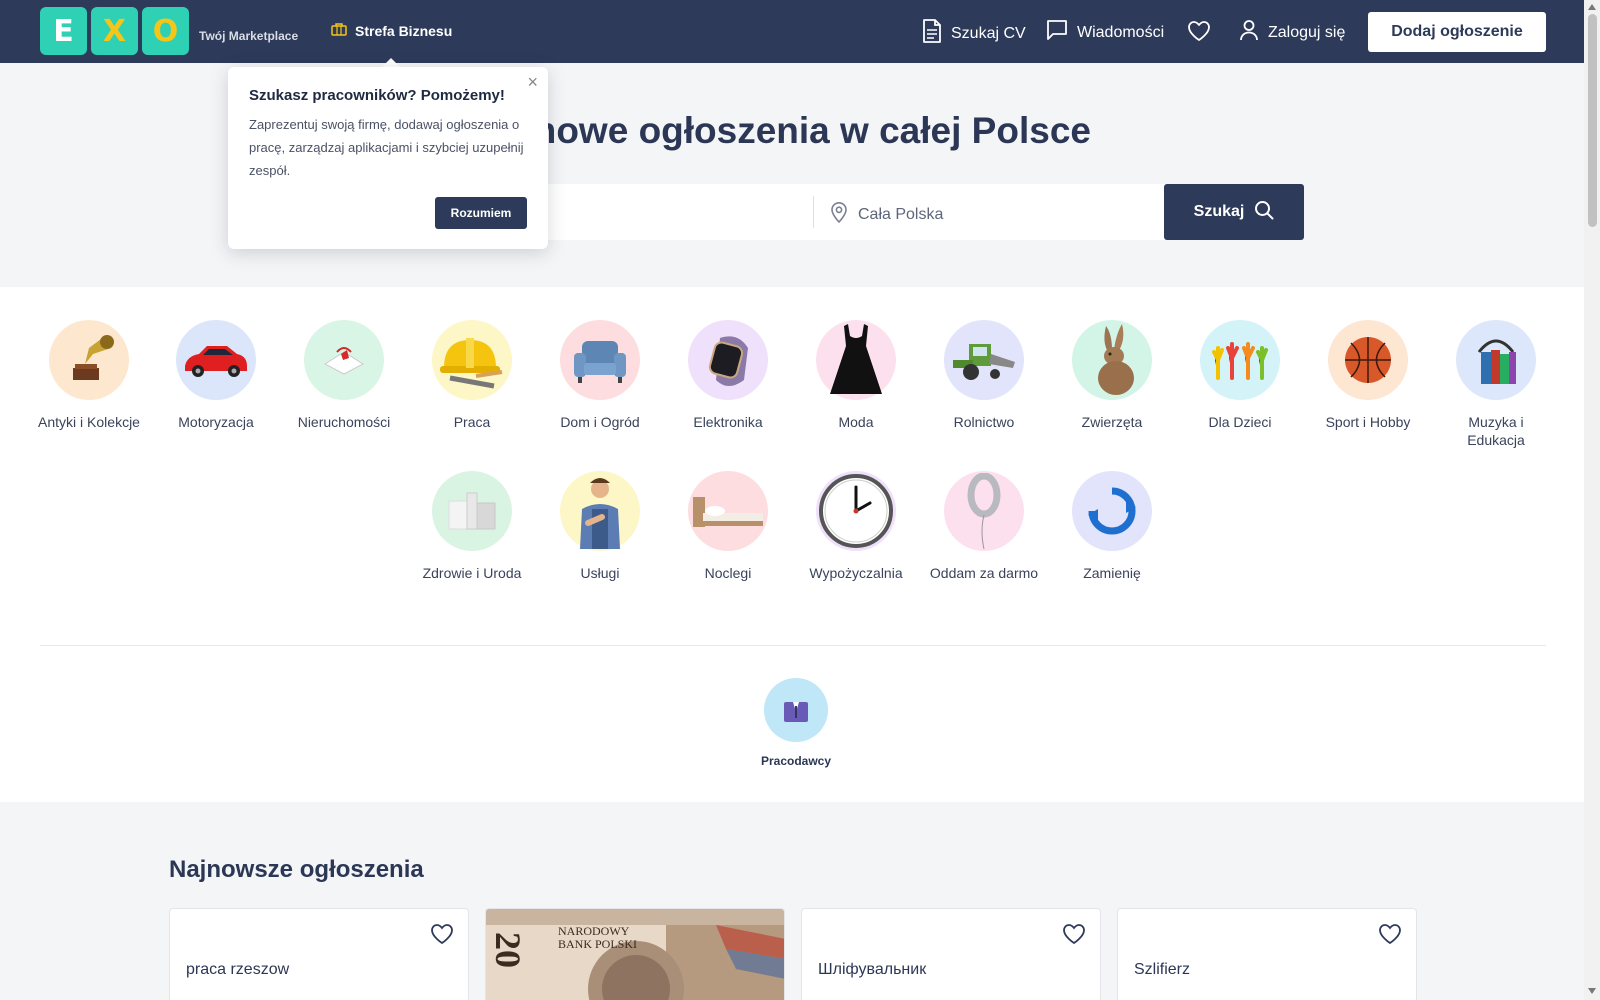 This screenshot has height=1000, width=1600. What do you see at coordinates (344, 422) in the screenshot?
I see `category-label: Nieruchomości` at bounding box center [344, 422].